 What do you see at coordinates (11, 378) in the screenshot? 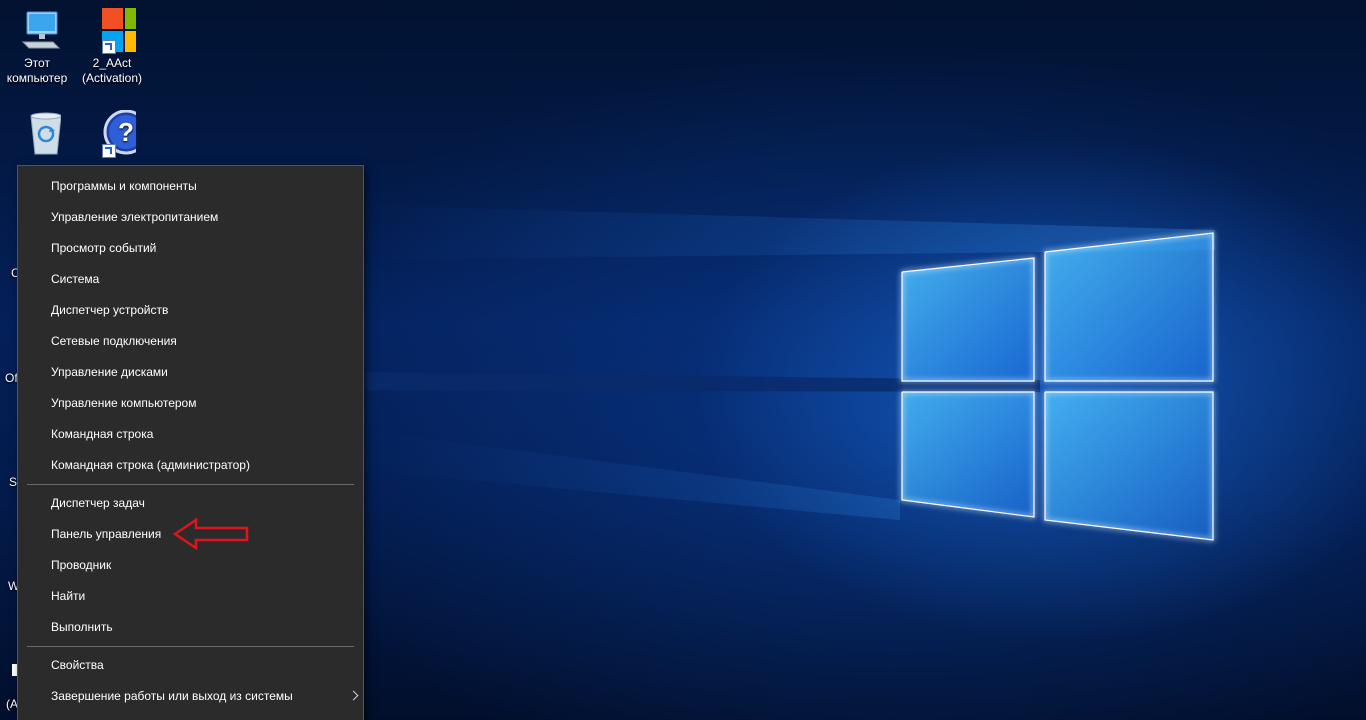
I see `partial-label: Of` at bounding box center [11, 378].